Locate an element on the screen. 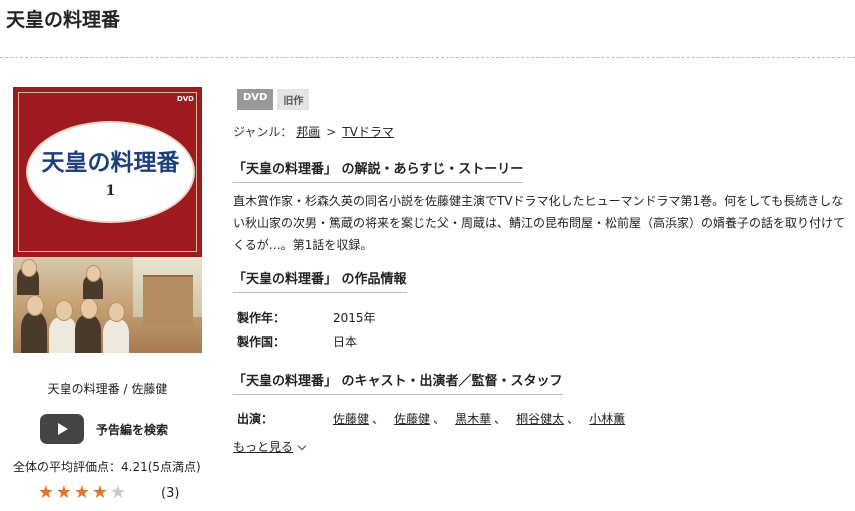 This screenshot has width=855, height=511. genre-breadcrumb: ジャンル： 邦画 > TVドラマ is located at coordinates (313, 131).